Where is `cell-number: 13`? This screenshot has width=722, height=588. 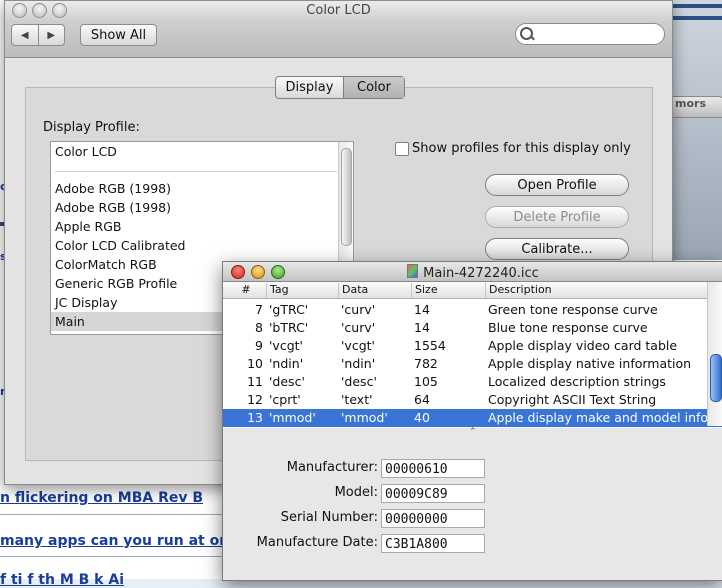 cell-number: 13 is located at coordinates (255, 417).